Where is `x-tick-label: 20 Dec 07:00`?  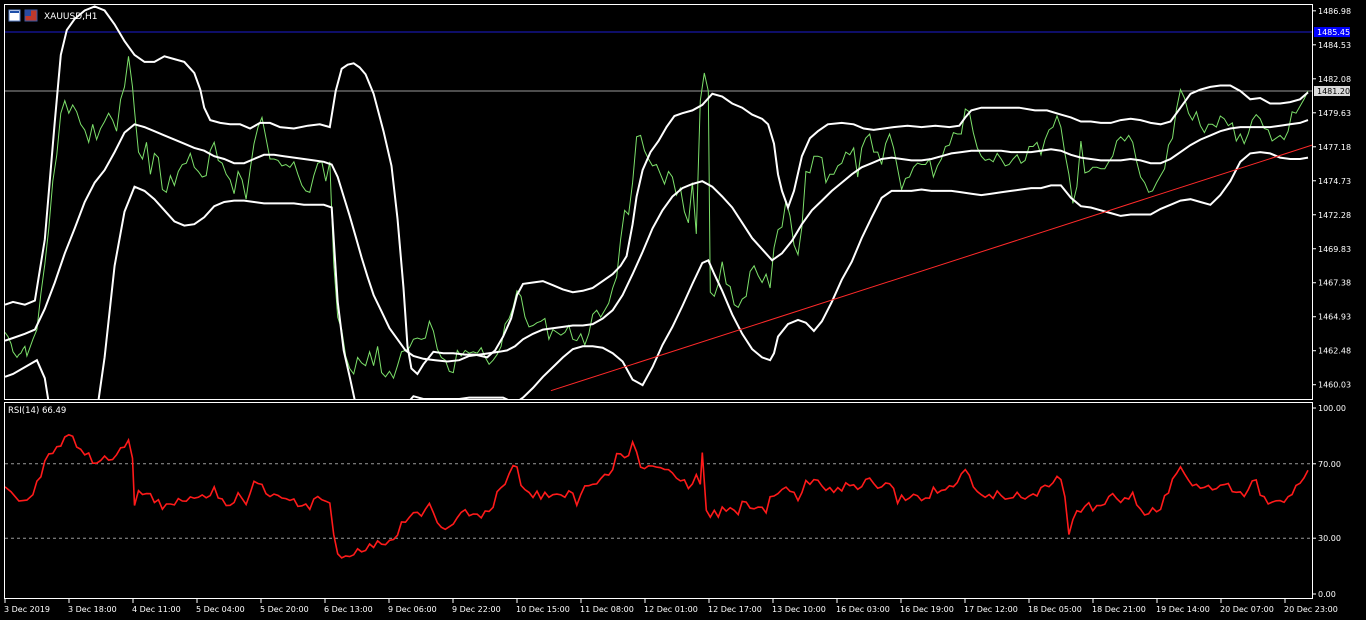 x-tick-label: 20 Dec 07:00 is located at coordinates (1247, 609).